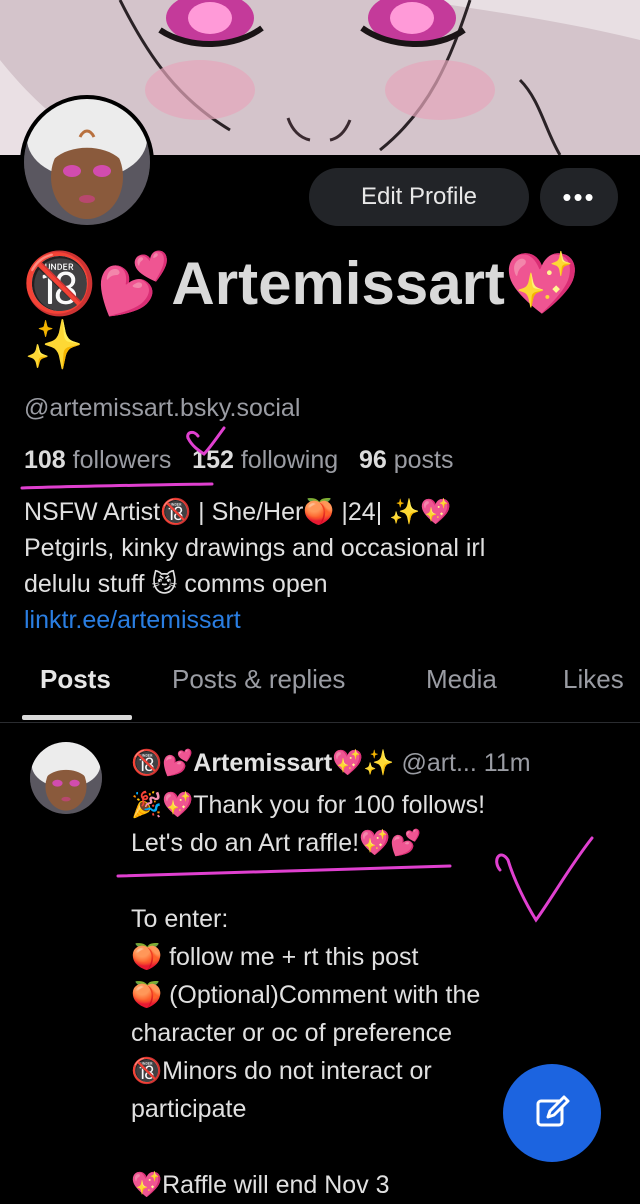 The width and height of the screenshot is (640, 1204). Describe the element at coordinates (260, 1185) in the screenshot. I see `post-line: 💖Raffle will end Nov 3` at that location.